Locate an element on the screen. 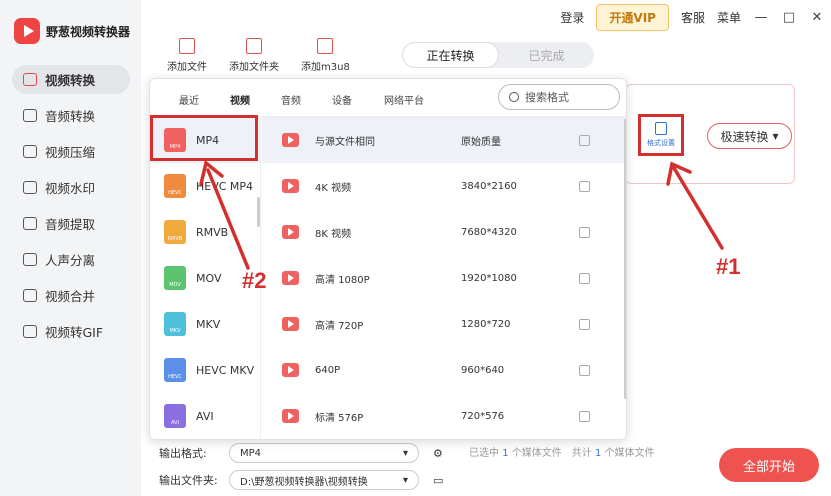 This screenshot has width=831, height=496. tab-recent: 最近 is located at coordinates (189, 99).